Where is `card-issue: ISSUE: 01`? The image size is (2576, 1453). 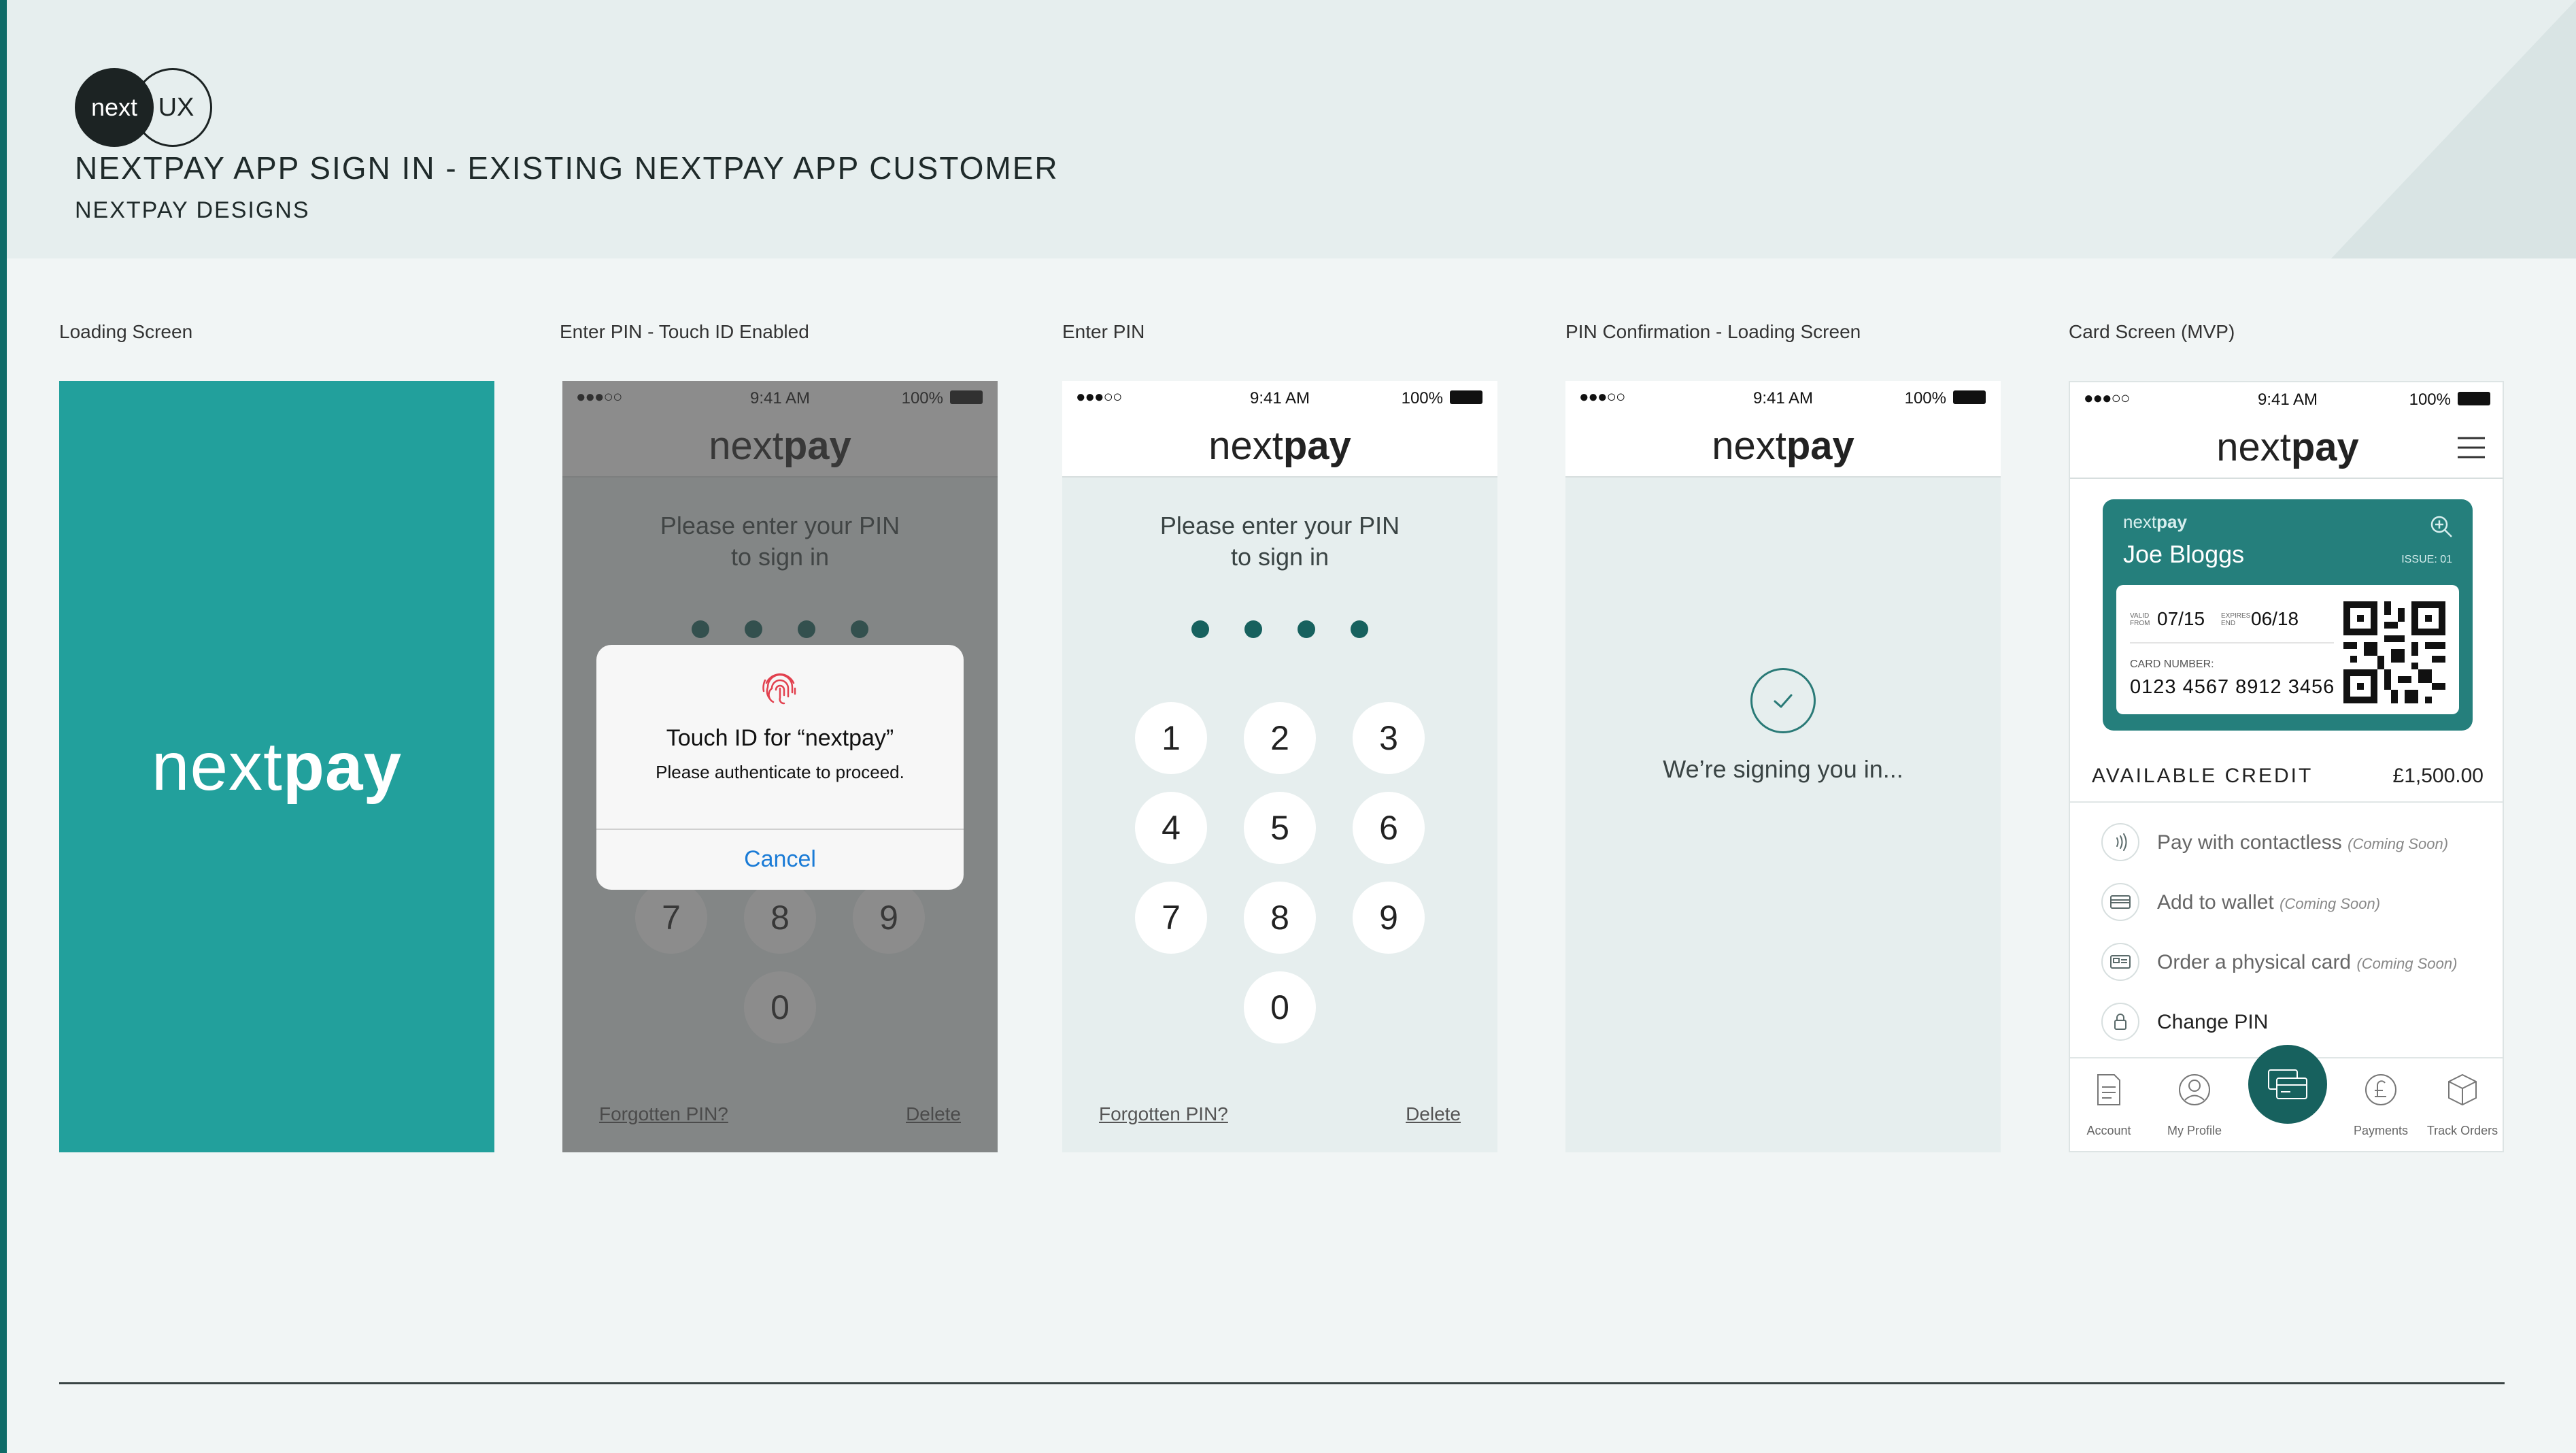 card-issue: ISSUE: 01 is located at coordinates (2426, 559).